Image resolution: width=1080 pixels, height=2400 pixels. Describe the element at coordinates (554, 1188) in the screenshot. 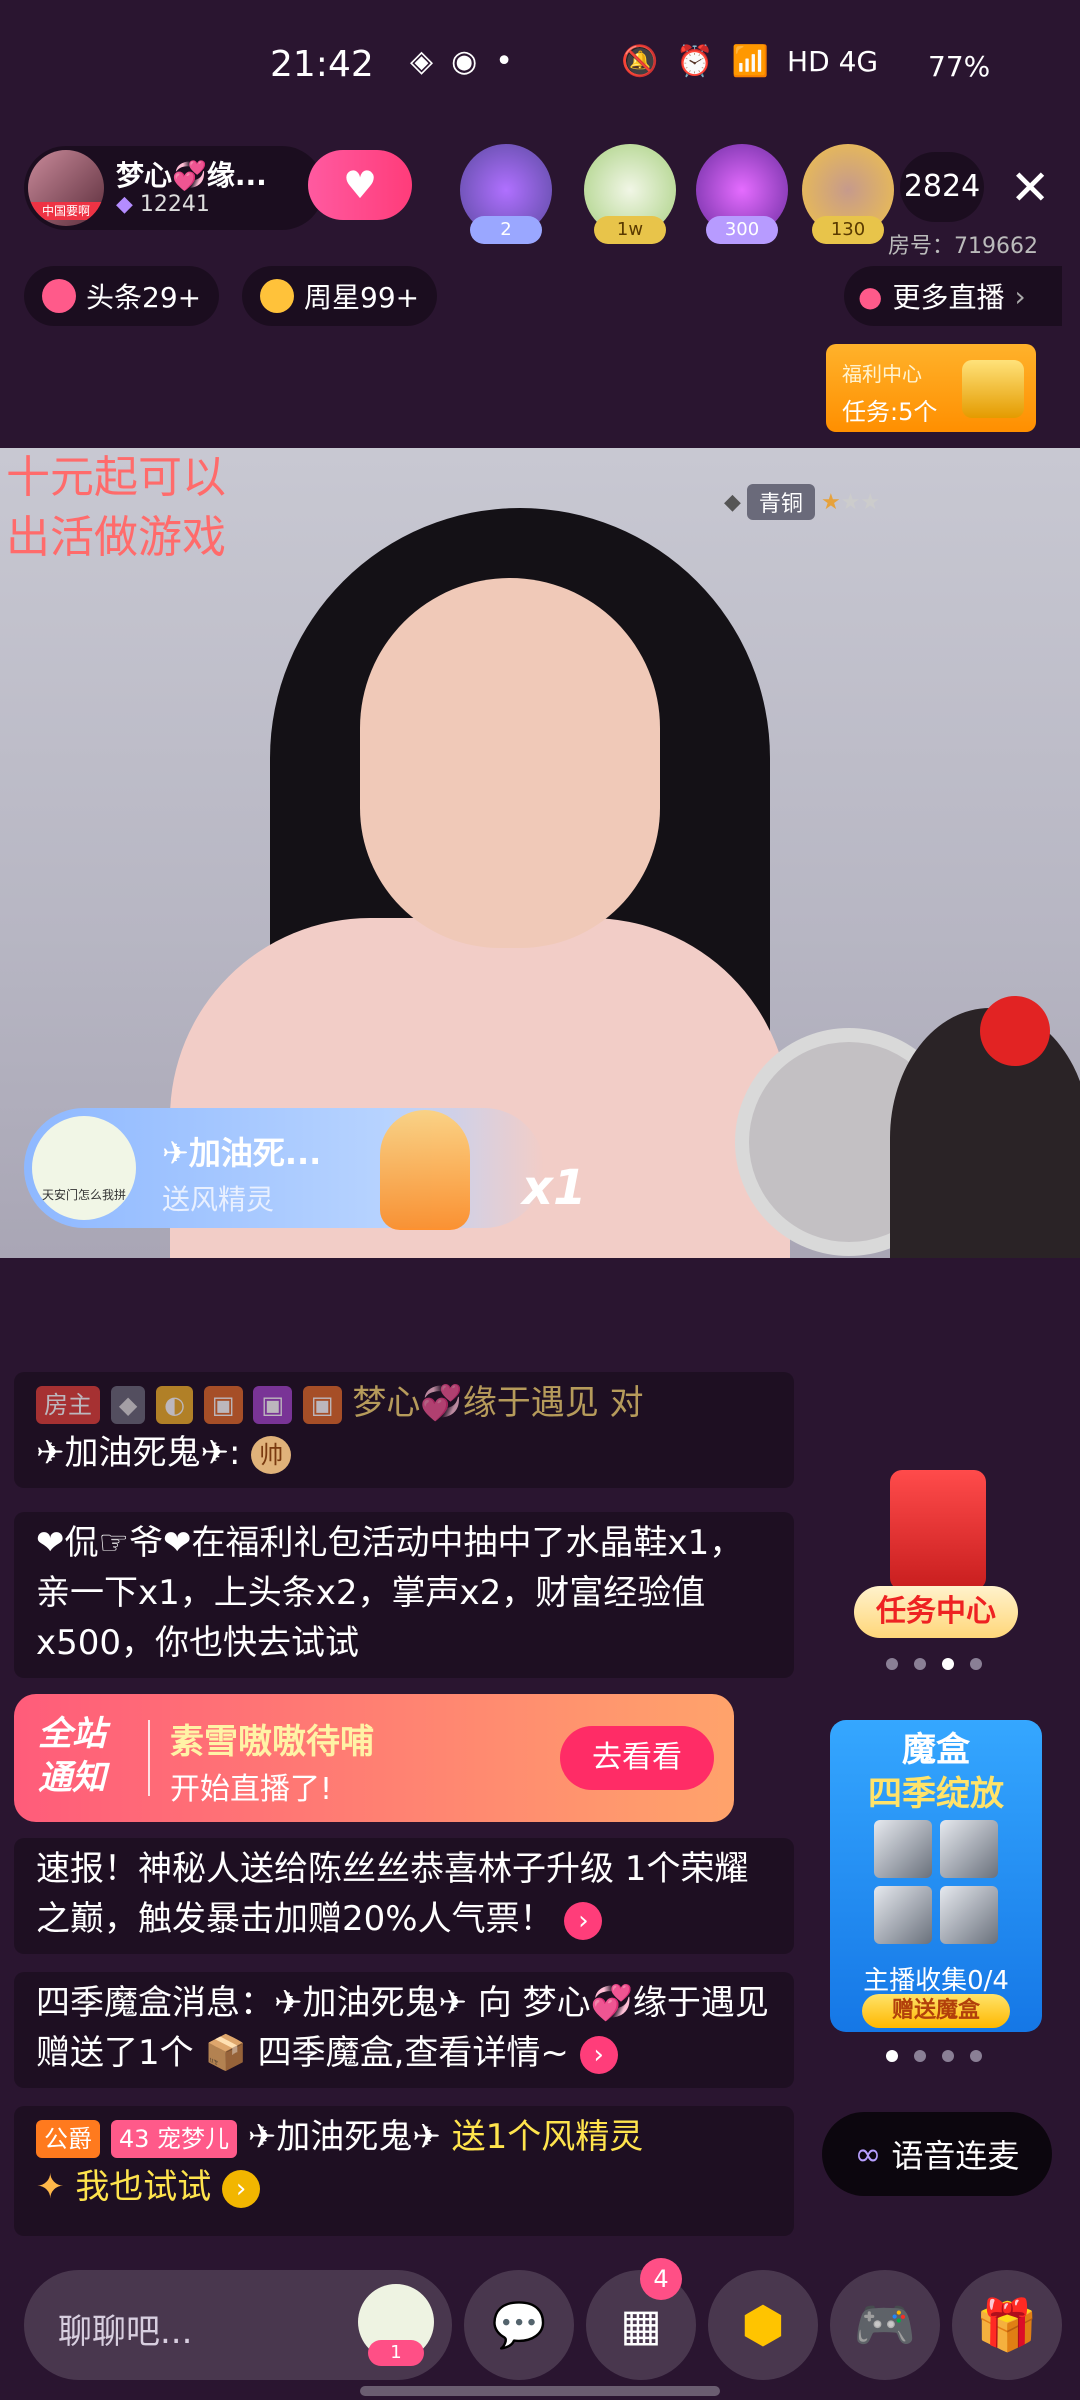

I see `gift-count: x1` at that location.